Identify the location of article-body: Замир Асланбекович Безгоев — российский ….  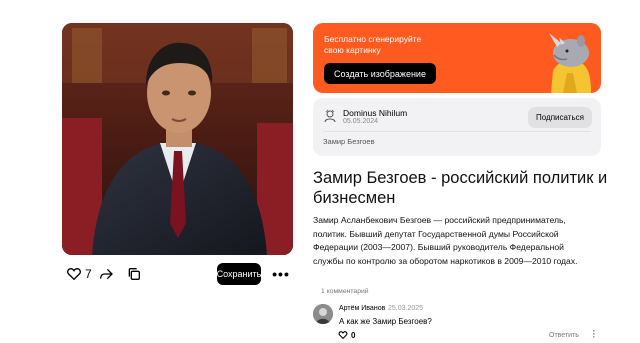
(460, 241).